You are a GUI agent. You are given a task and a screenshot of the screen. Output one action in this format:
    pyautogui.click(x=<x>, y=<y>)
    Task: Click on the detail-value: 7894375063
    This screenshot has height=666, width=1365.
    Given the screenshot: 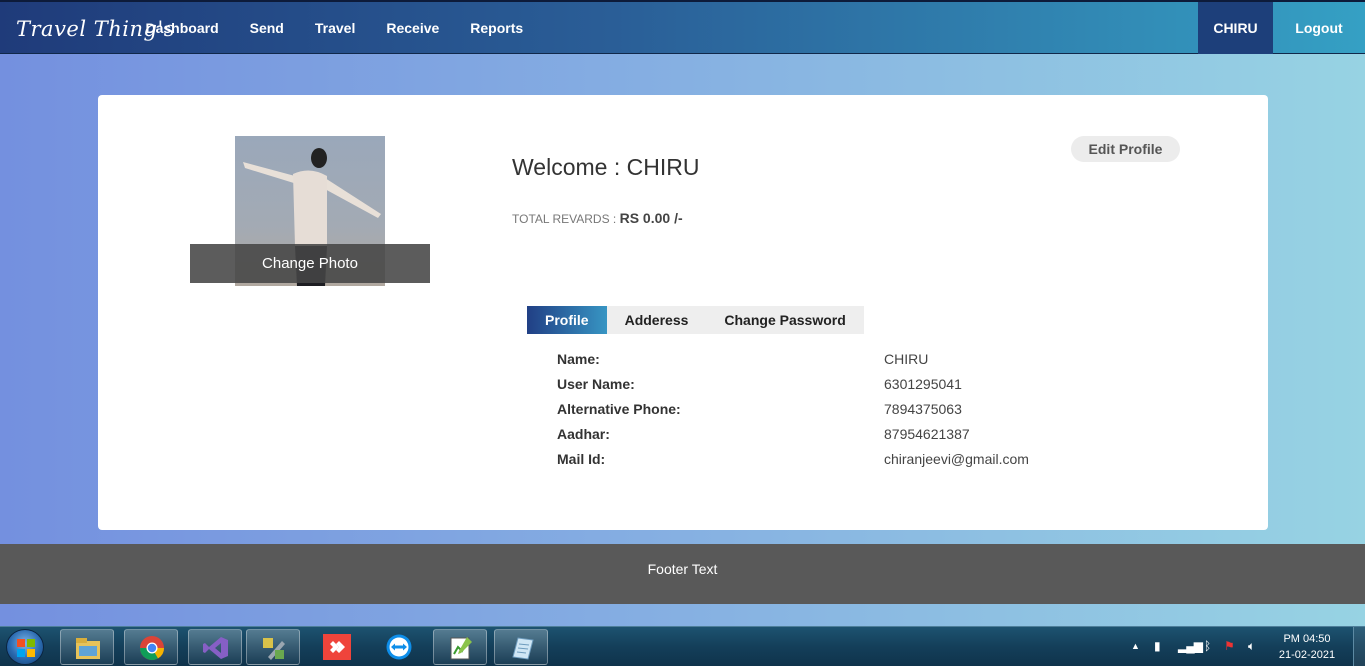 What is the action you would take?
    pyautogui.click(x=923, y=409)
    